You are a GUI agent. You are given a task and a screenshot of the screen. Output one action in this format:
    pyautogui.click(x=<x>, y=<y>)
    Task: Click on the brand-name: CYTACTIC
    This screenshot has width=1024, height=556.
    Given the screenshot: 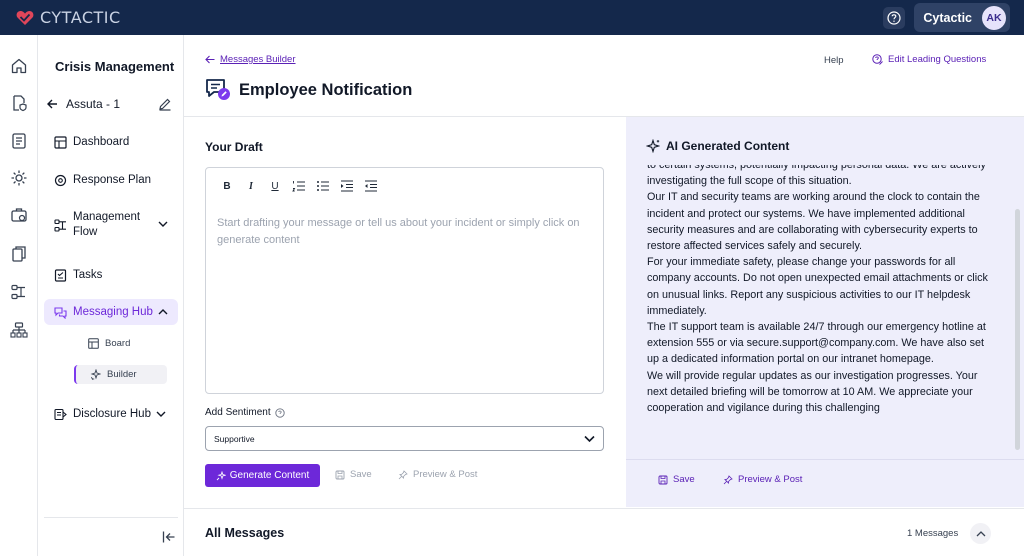 What is the action you would take?
    pyautogui.click(x=80, y=17)
    